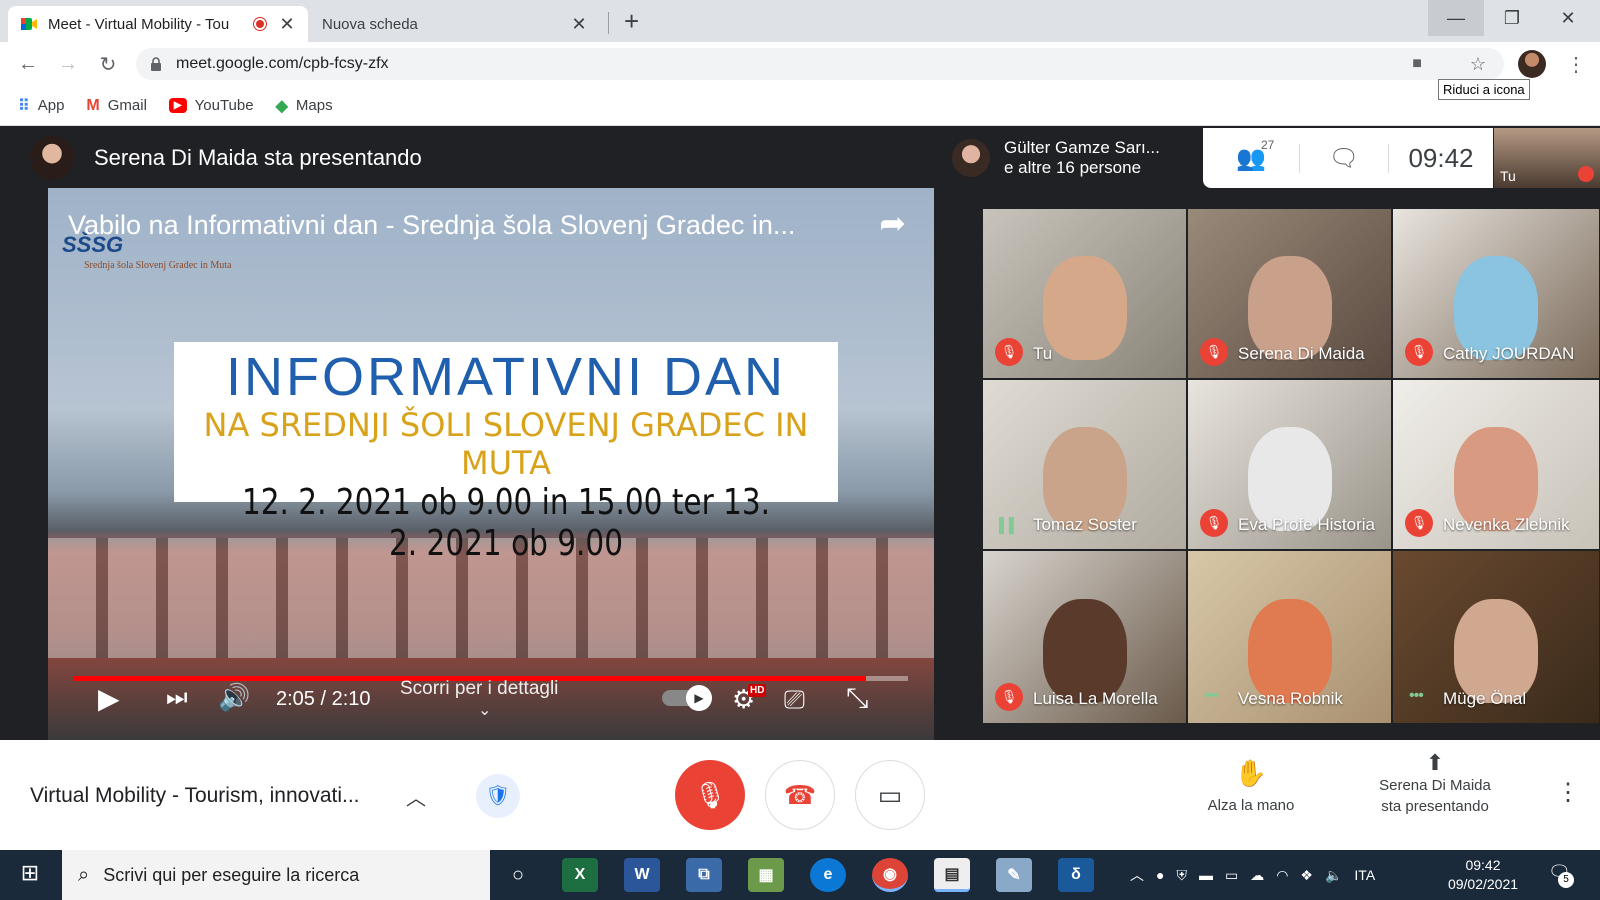  Describe the element at coordinates (1568, 18) in the screenshot. I see `close-window-button: ✕` at that location.